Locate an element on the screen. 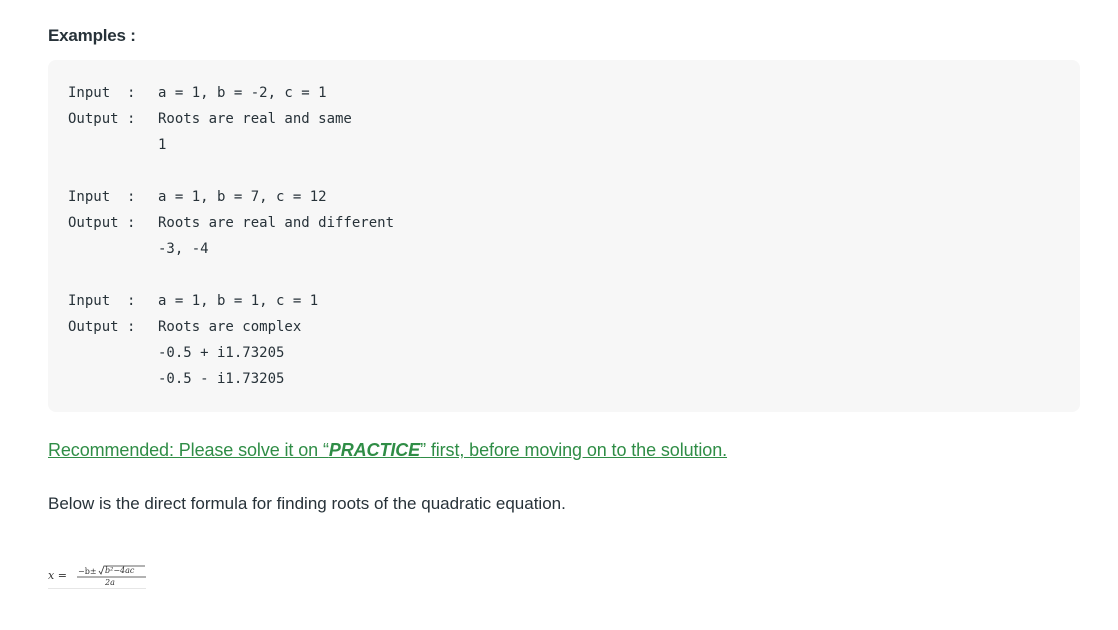  output-value: -0.5 + i1.73205 is located at coordinates (221, 353).